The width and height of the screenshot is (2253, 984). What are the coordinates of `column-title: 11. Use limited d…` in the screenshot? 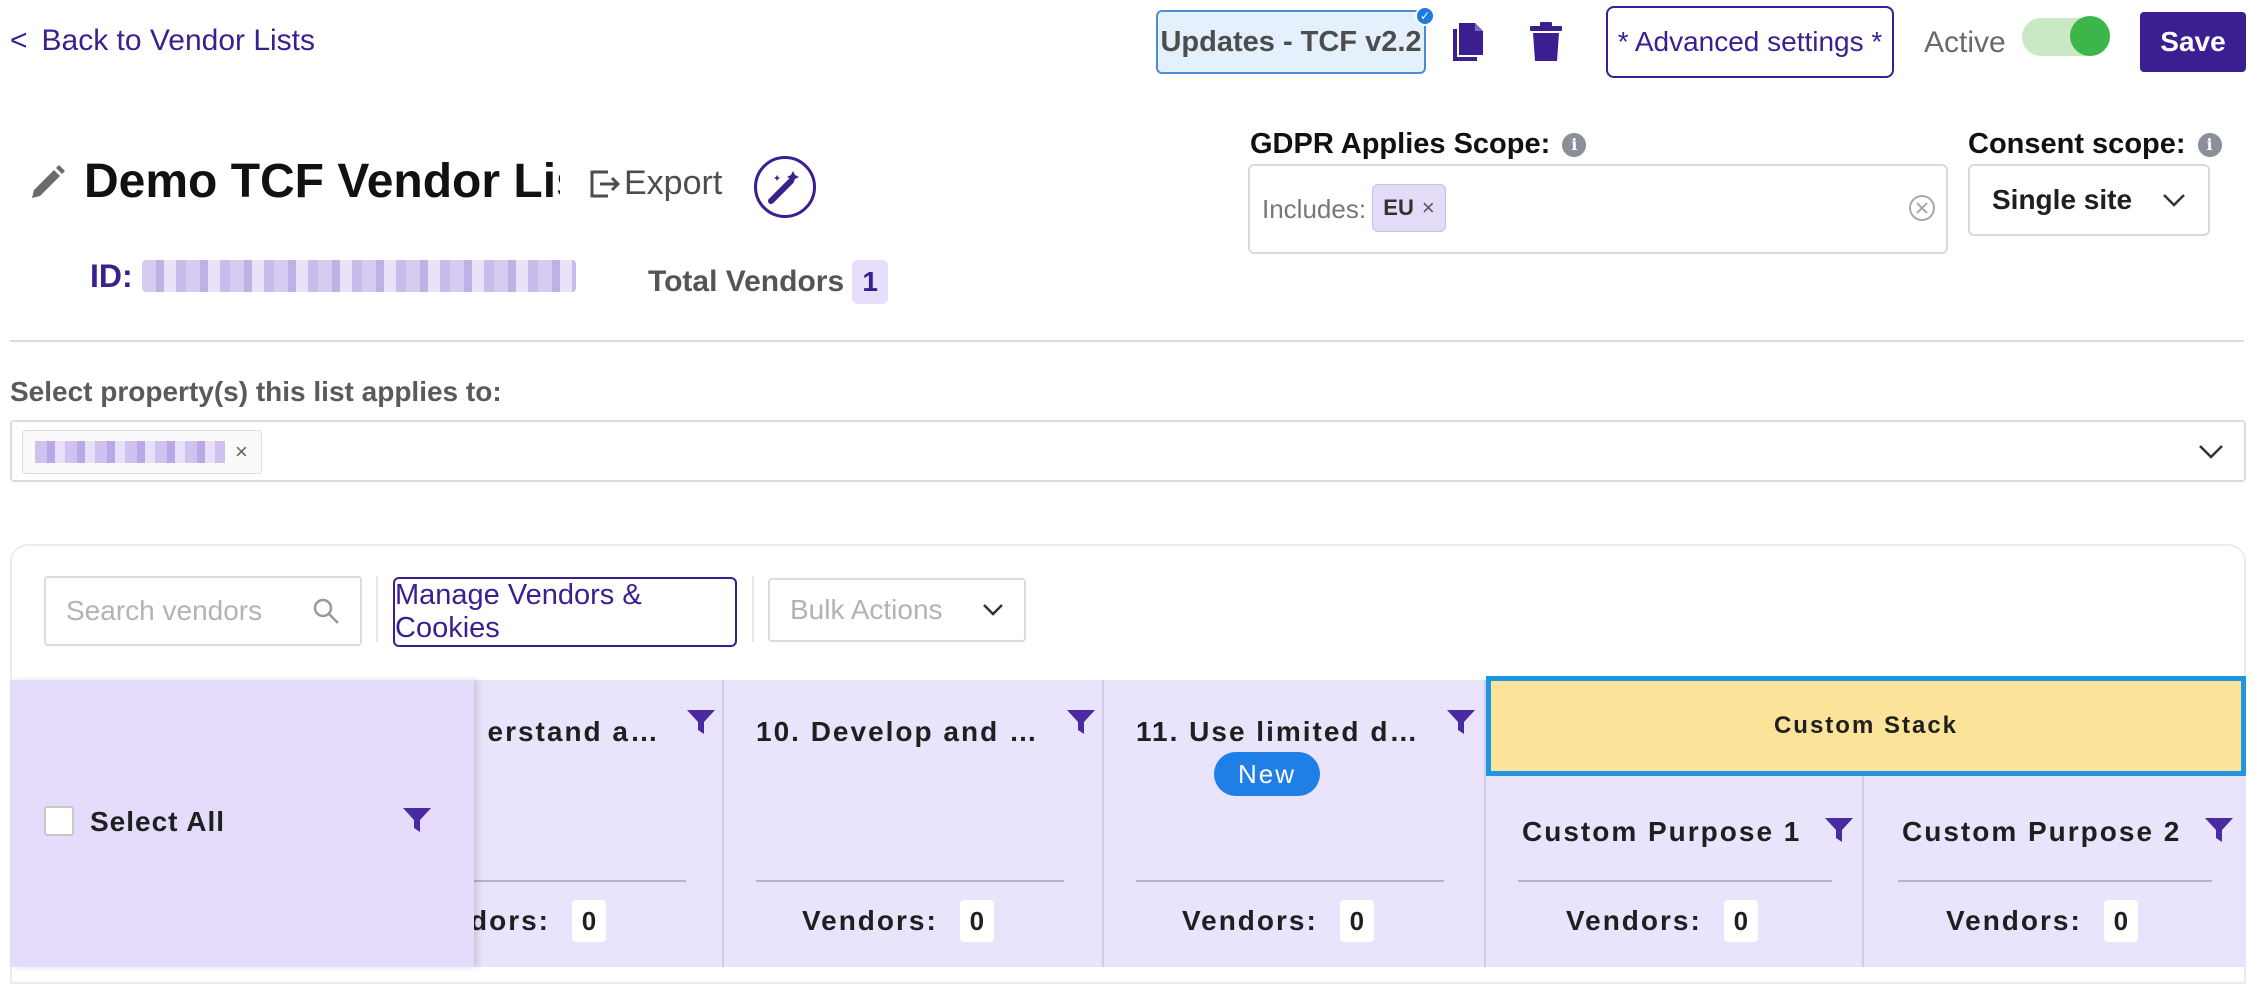 It's located at (1278, 731).